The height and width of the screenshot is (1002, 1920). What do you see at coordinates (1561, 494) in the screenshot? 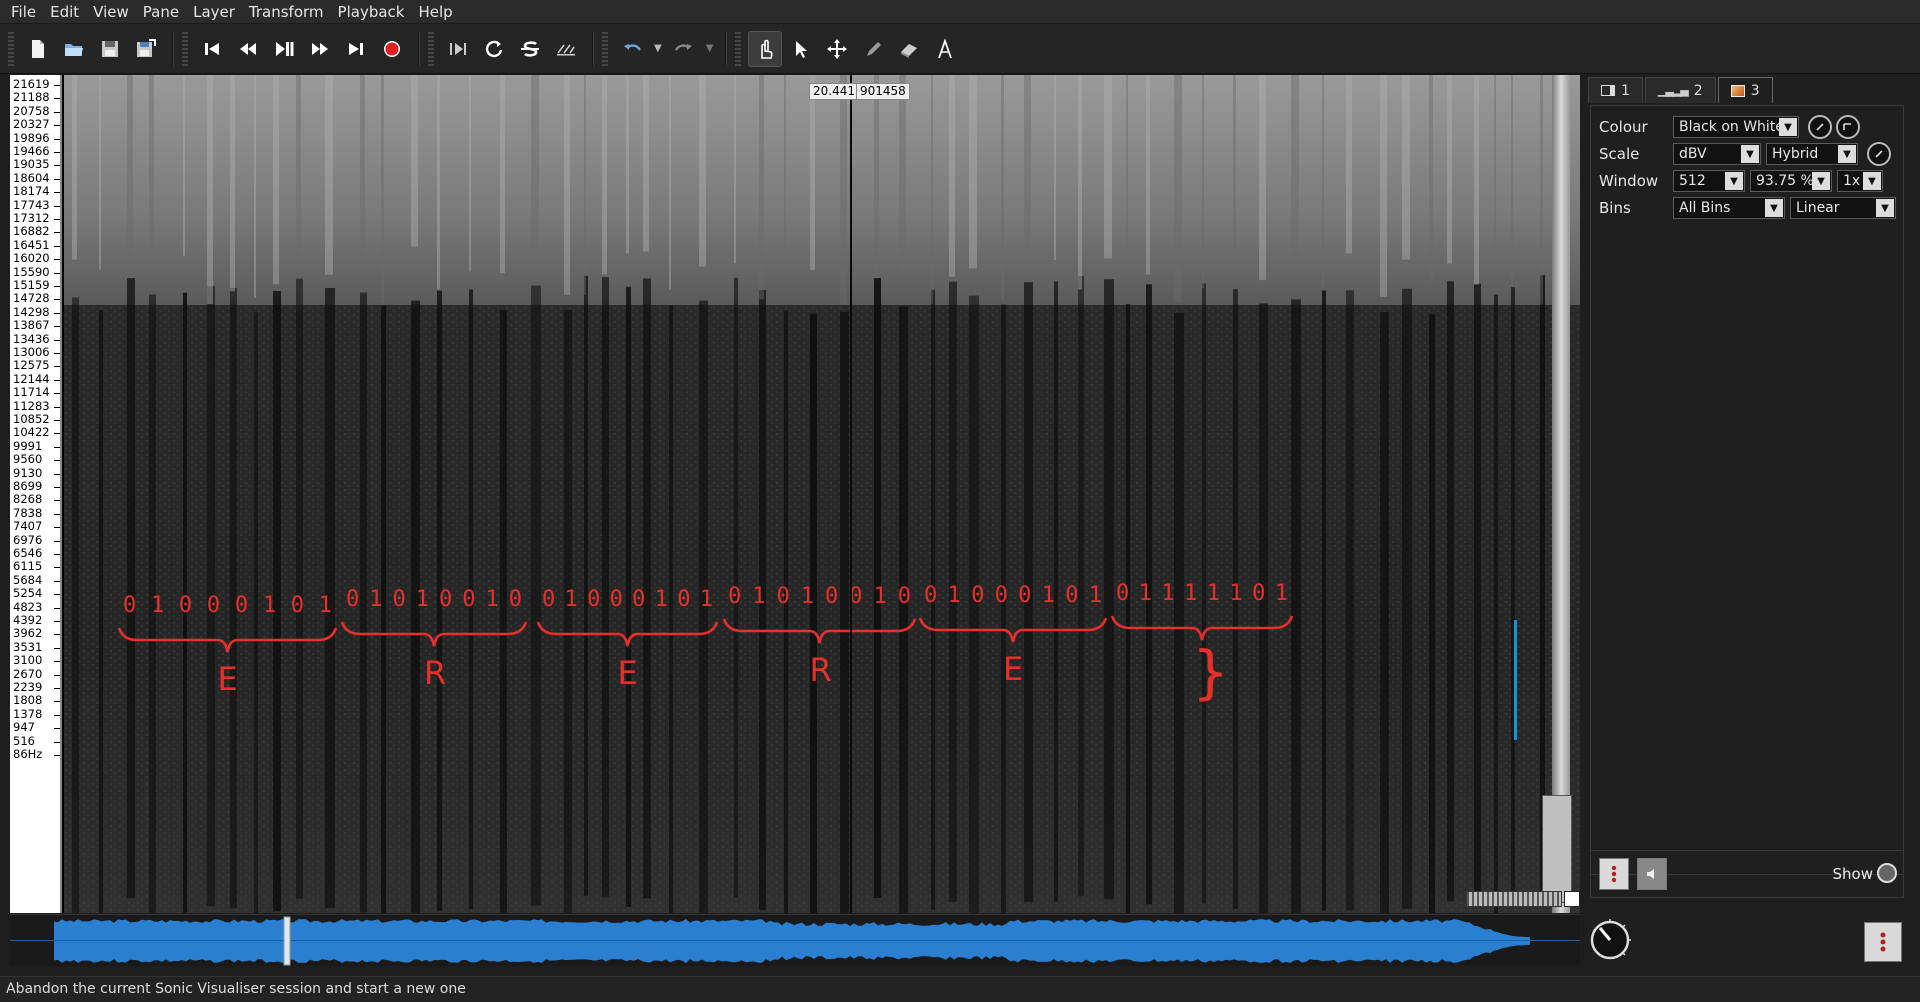
I see `vertical-zoom-bar` at bounding box center [1561, 494].